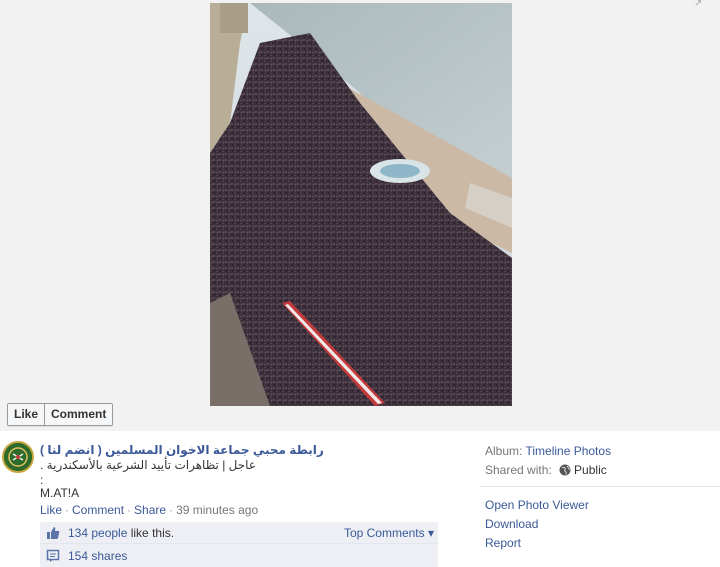 The height and width of the screenshot is (567, 720). I want to click on download-link: Download, so click(537, 525).